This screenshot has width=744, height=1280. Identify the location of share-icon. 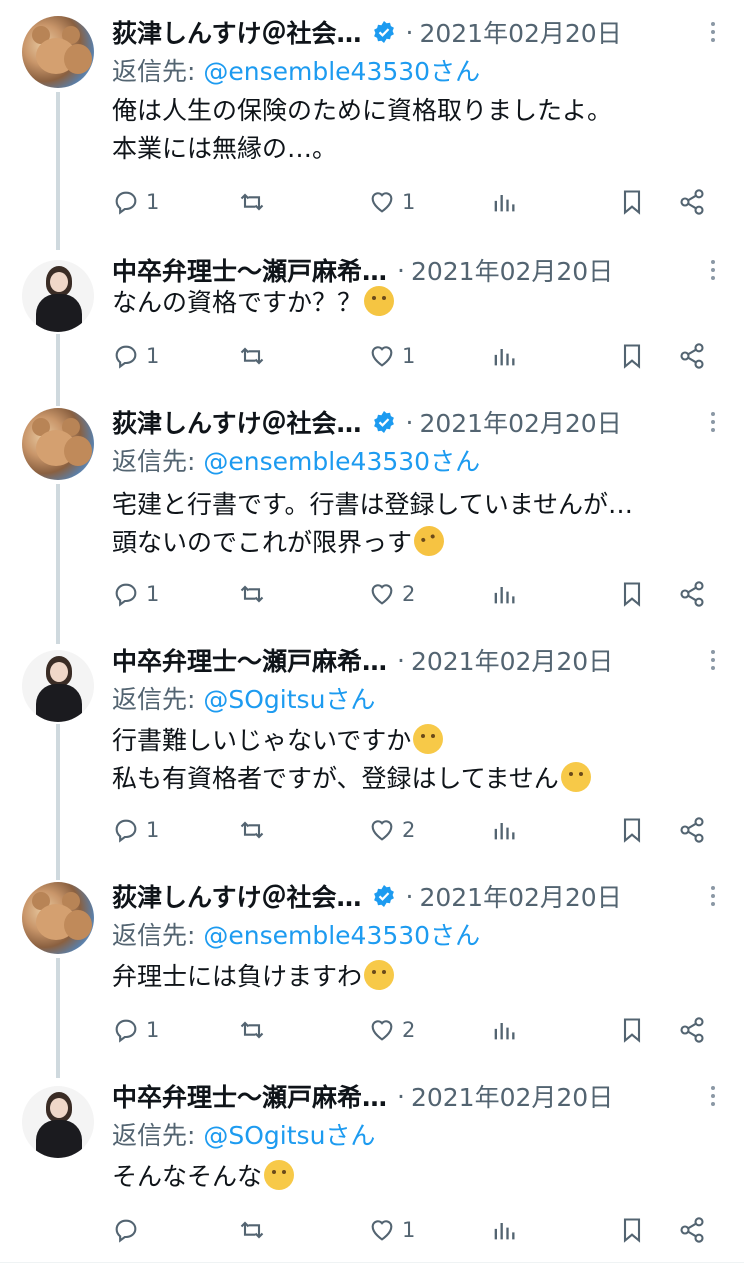
(692, 202).